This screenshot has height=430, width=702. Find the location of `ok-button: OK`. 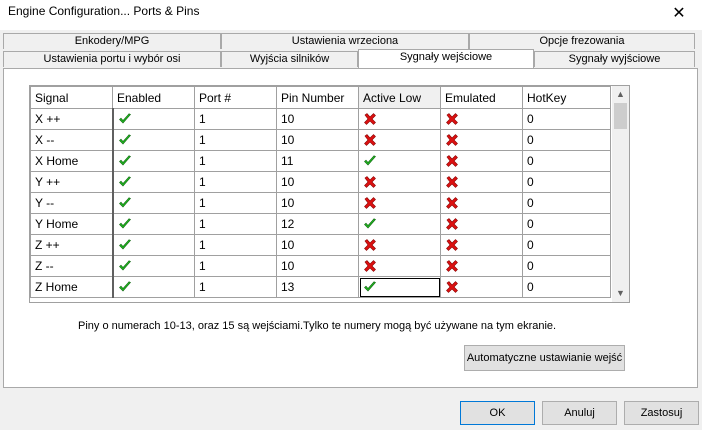

ok-button: OK is located at coordinates (497, 413).